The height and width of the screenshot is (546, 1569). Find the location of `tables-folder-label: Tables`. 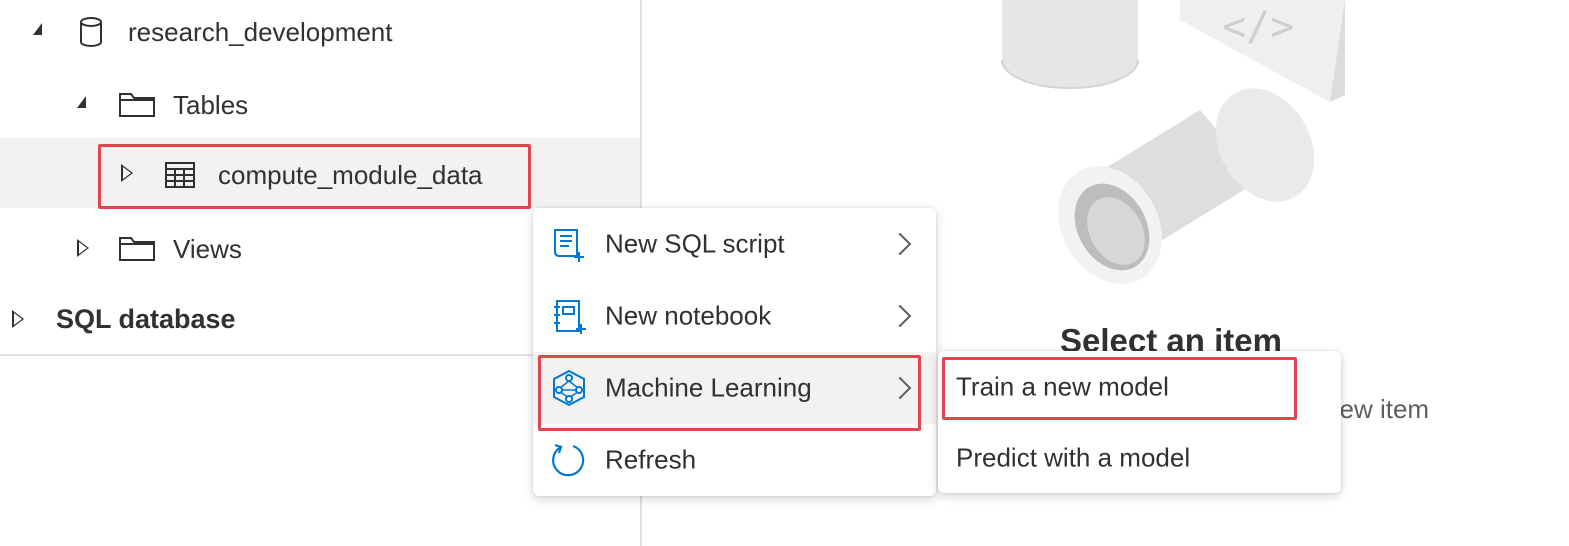

tables-folder-label: Tables is located at coordinates (211, 105).